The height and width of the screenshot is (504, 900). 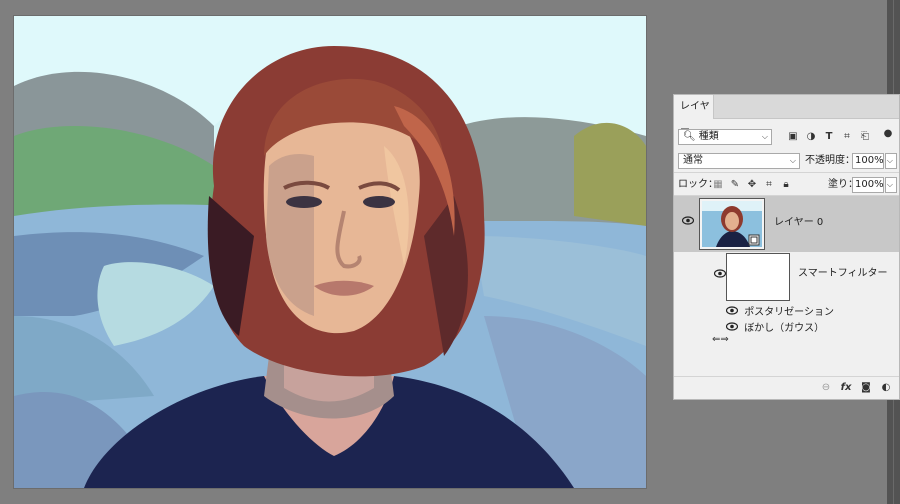 What do you see at coordinates (846, 388) in the screenshot?
I see `fx-icon: fx` at bounding box center [846, 388].